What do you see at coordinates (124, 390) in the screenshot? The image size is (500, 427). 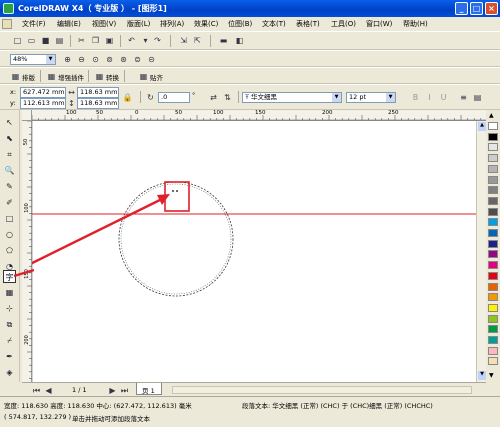 I see `last-page-icon: ⏭` at bounding box center [124, 390].